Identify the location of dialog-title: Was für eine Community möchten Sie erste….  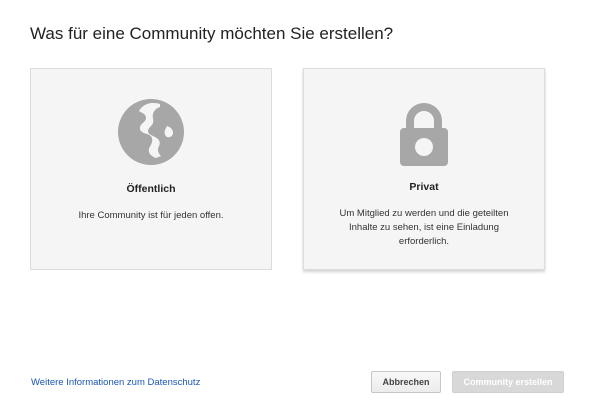
(212, 33).